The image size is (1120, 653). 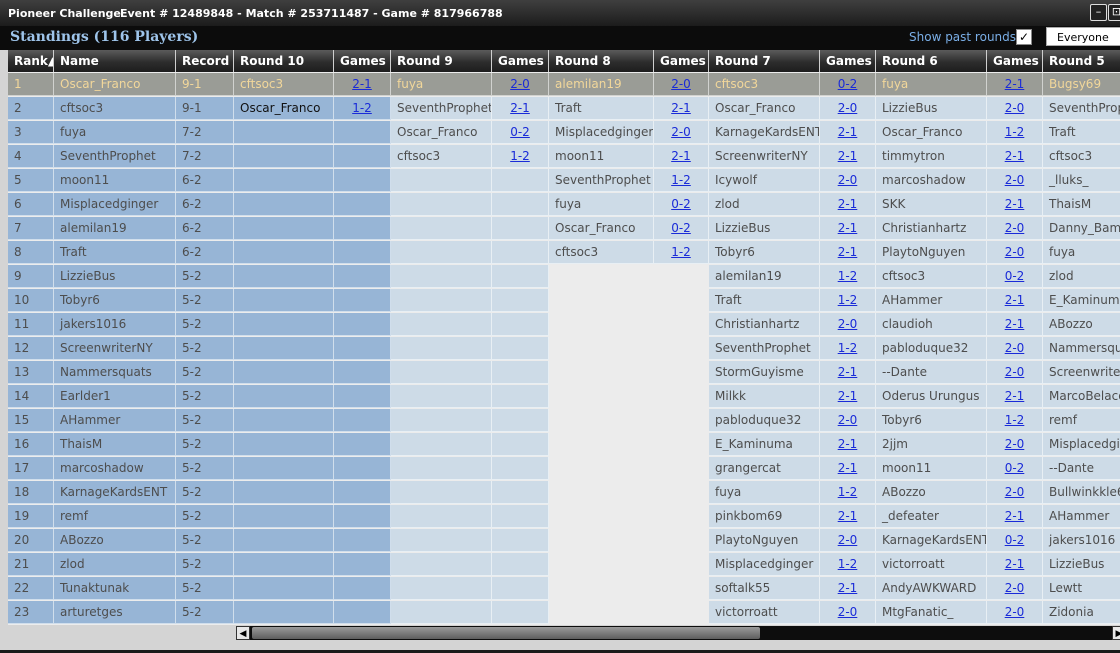 I want to click on restore-icon: ⊡, so click(x=1114, y=12).